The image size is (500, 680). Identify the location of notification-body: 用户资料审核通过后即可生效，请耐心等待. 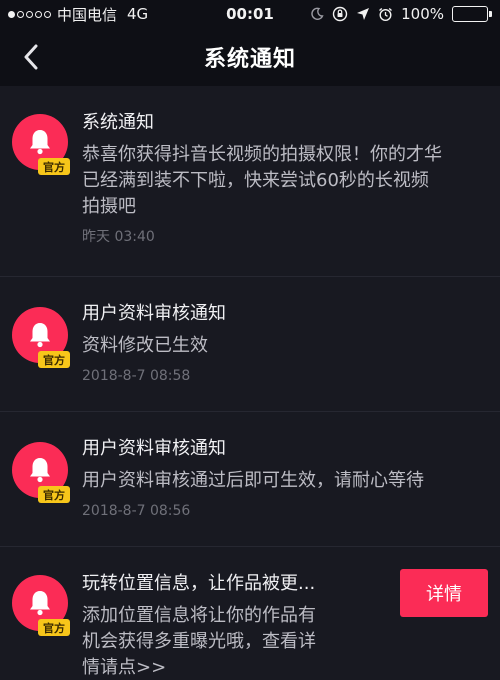
(282, 481).